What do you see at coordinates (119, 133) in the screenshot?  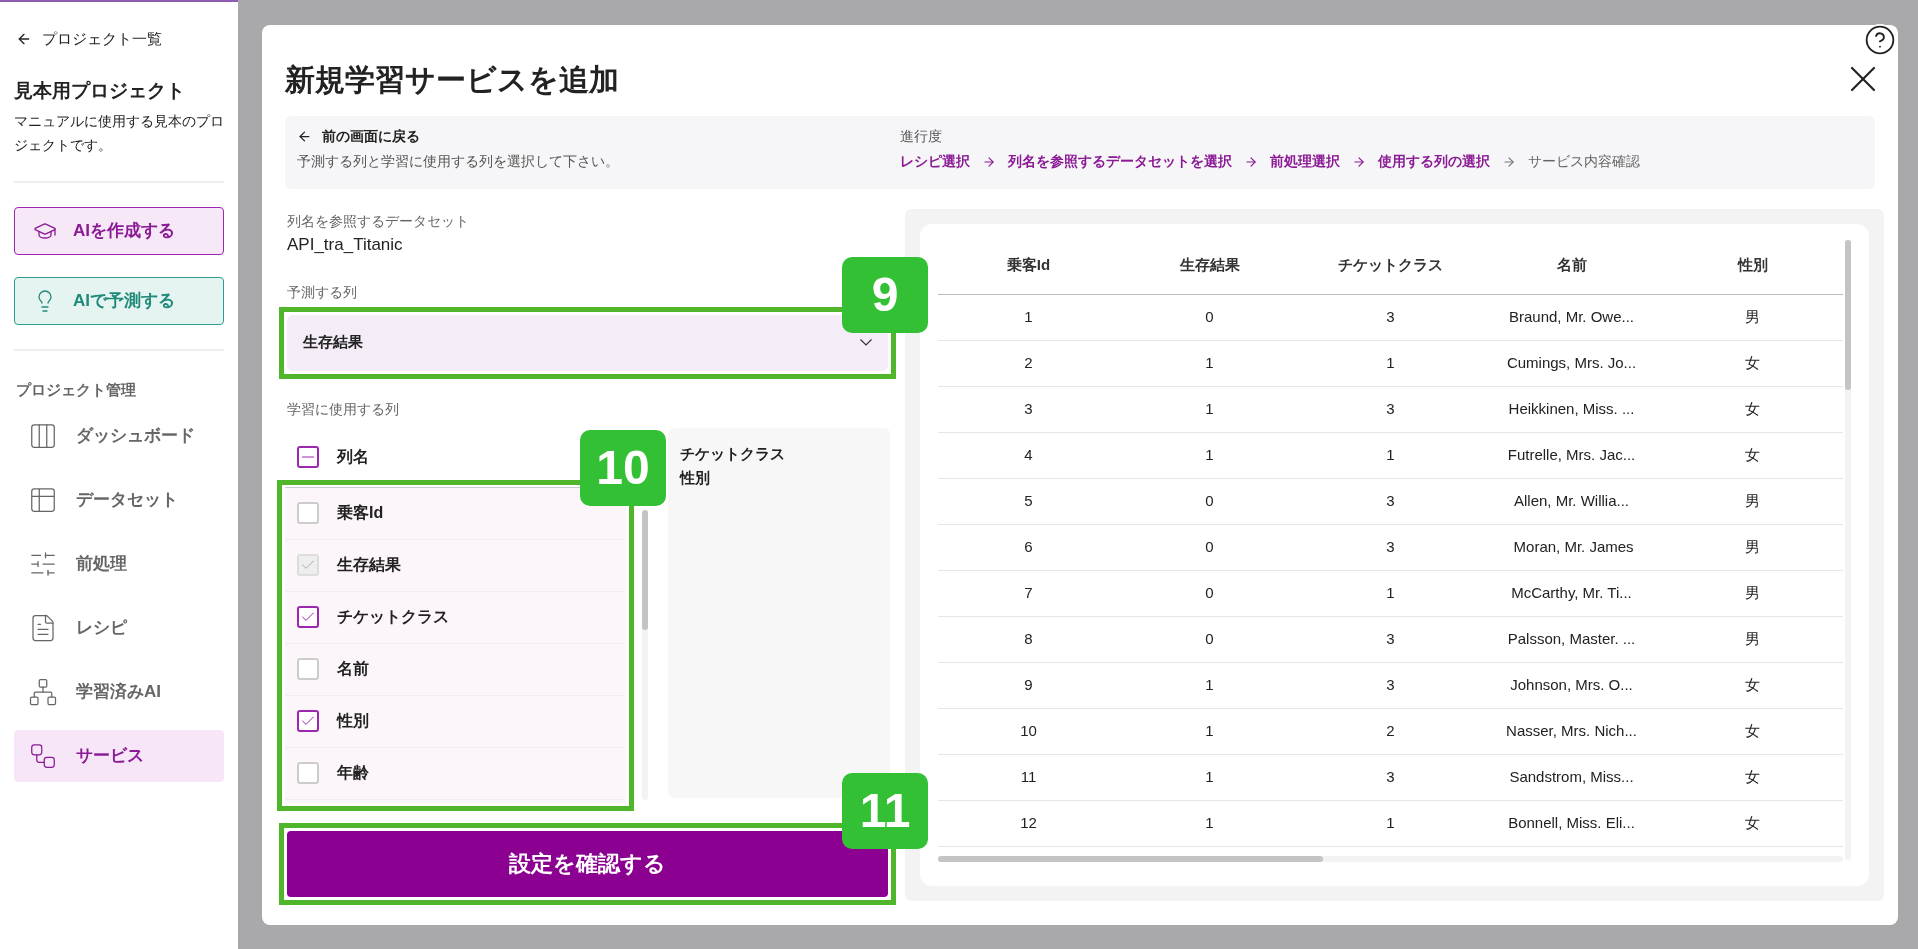 I see `project-description: マニュアルに使用する見本のプロジェクトです。` at bounding box center [119, 133].